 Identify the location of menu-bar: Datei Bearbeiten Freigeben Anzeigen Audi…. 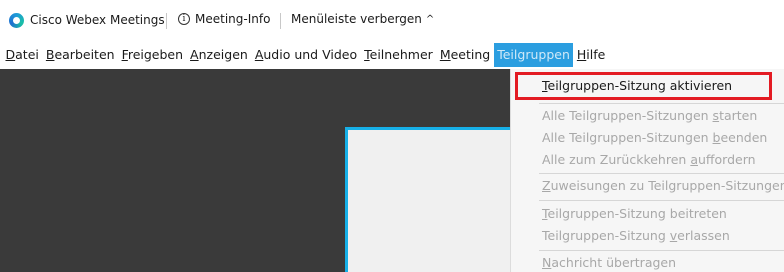
(392, 55).